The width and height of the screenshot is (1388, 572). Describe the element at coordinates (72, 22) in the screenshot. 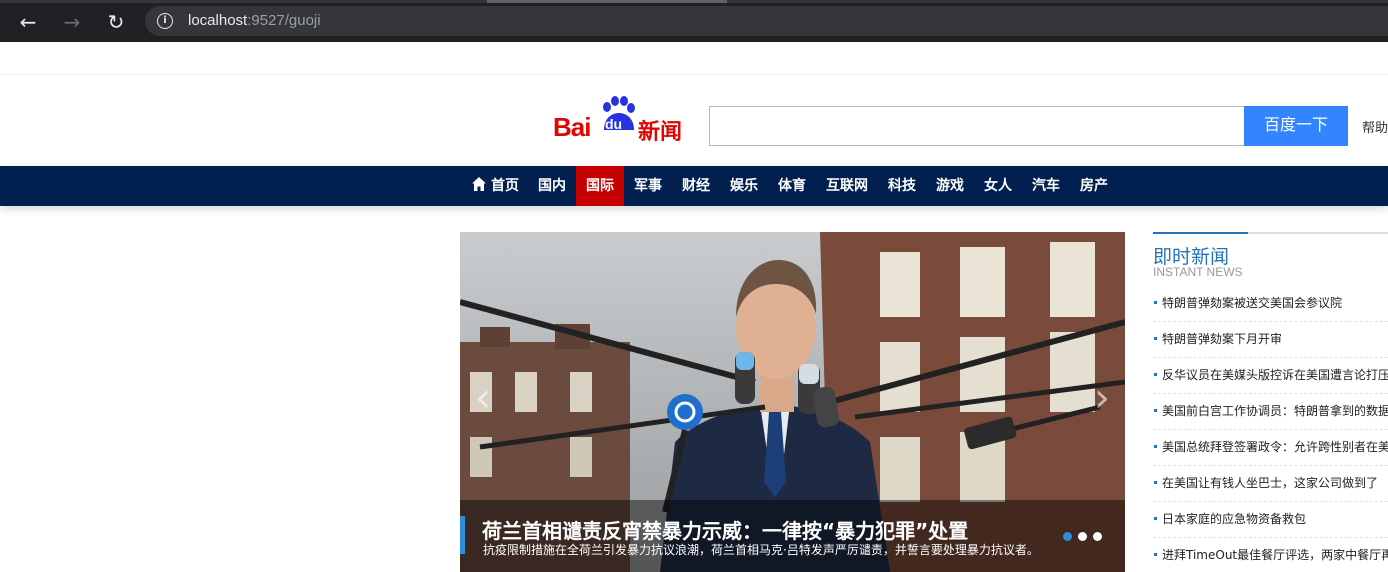

I see `arrow-right-icon: →` at that location.